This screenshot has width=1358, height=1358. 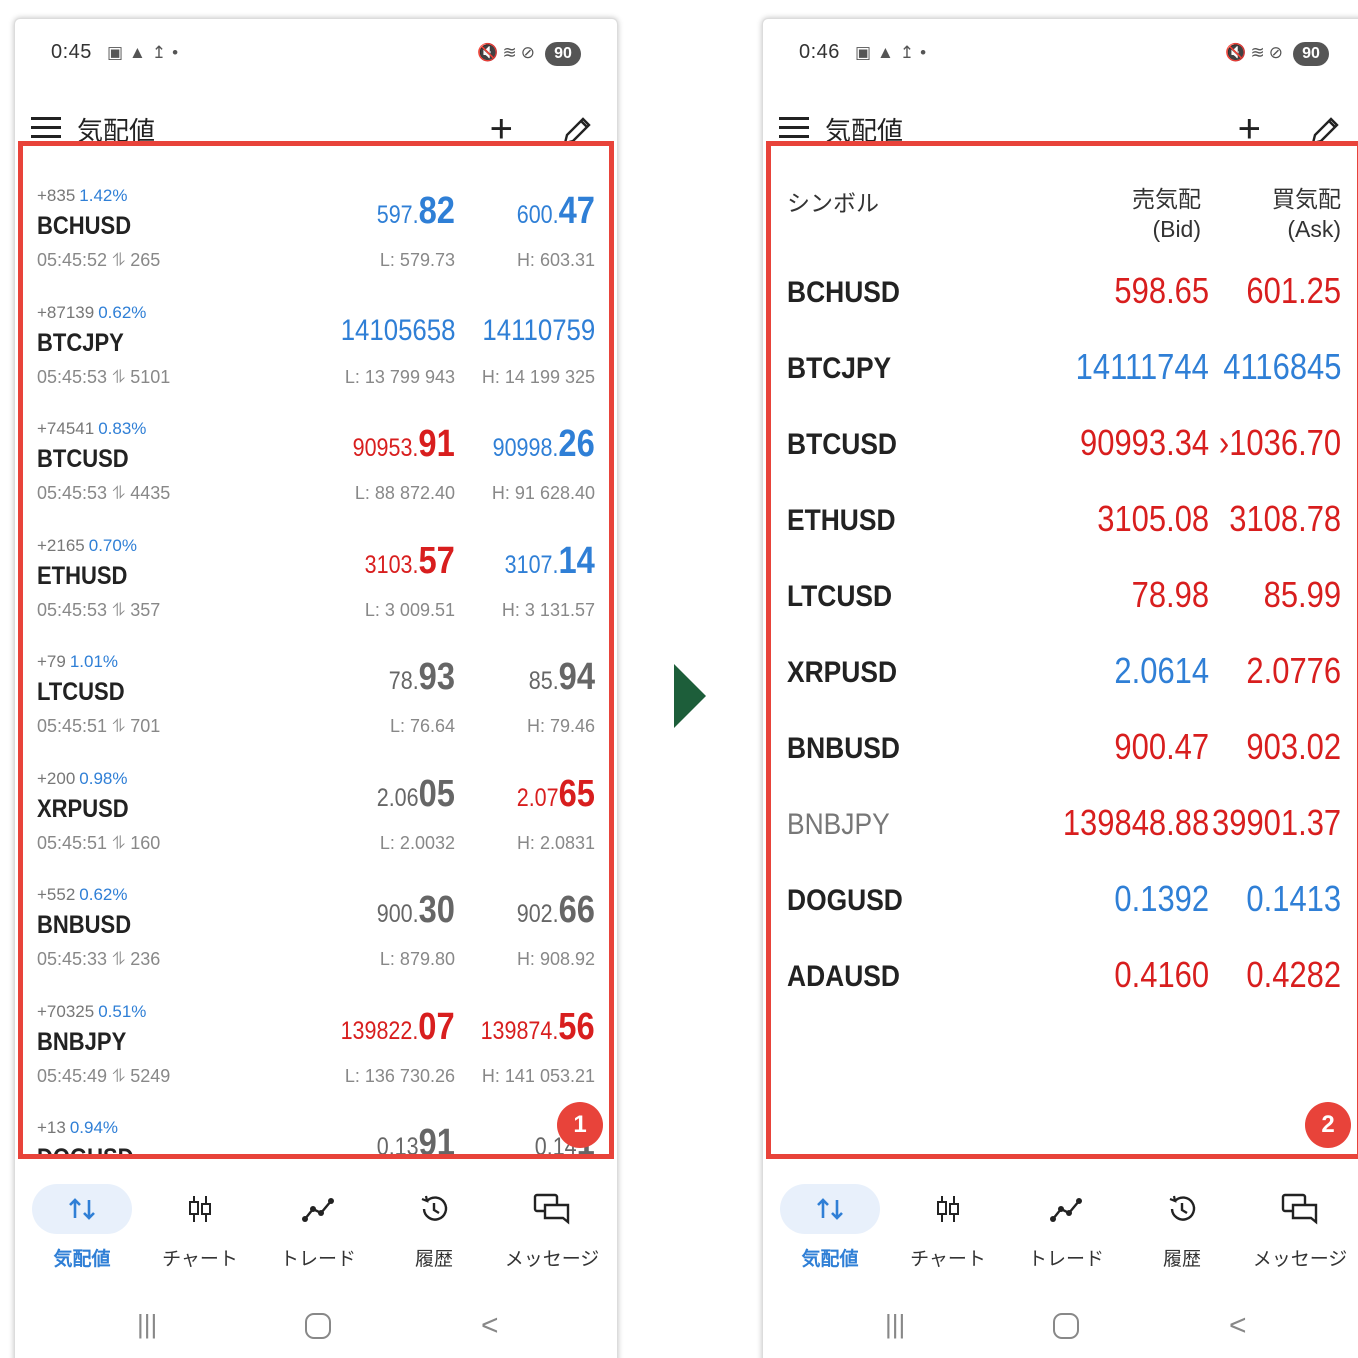 I want to click on bid-price: 78.98, so click(x=1164, y=595).